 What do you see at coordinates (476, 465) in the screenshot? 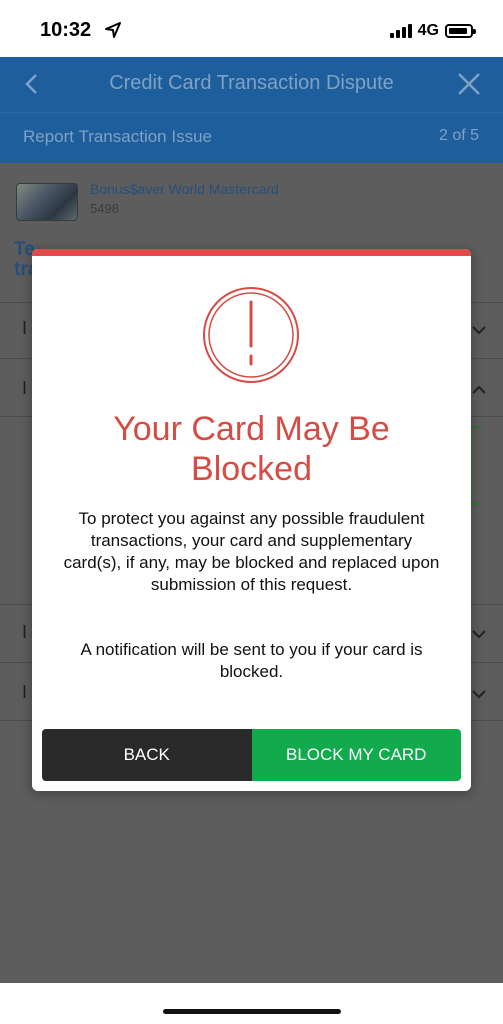
I see `input-box-edge` at bounding box center [476, 465].